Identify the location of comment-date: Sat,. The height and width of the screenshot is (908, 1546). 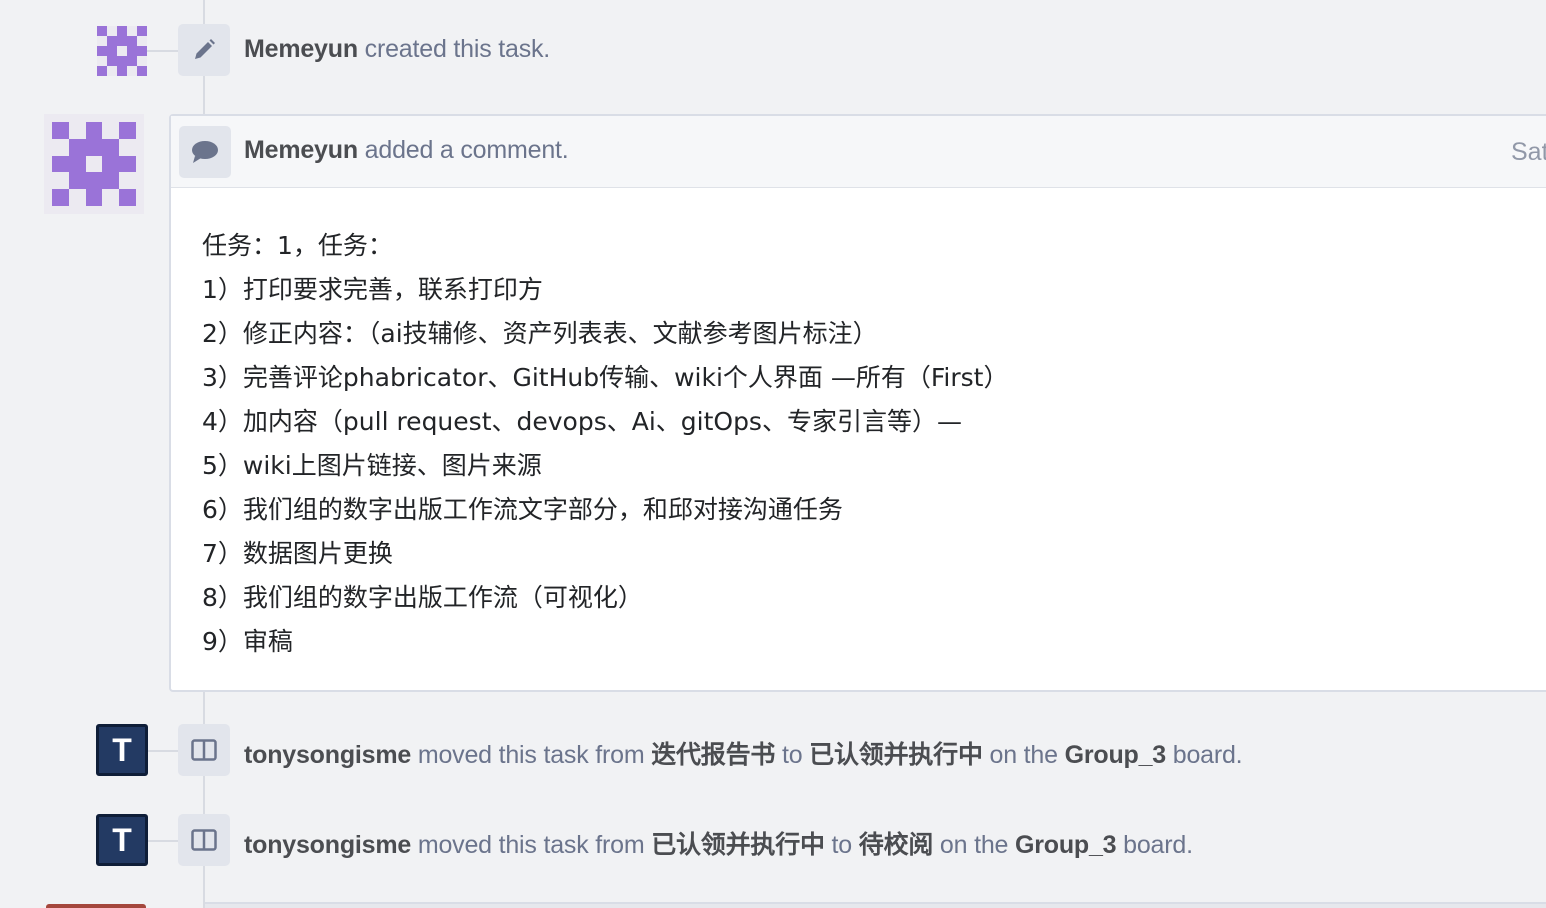
(1528, 152).